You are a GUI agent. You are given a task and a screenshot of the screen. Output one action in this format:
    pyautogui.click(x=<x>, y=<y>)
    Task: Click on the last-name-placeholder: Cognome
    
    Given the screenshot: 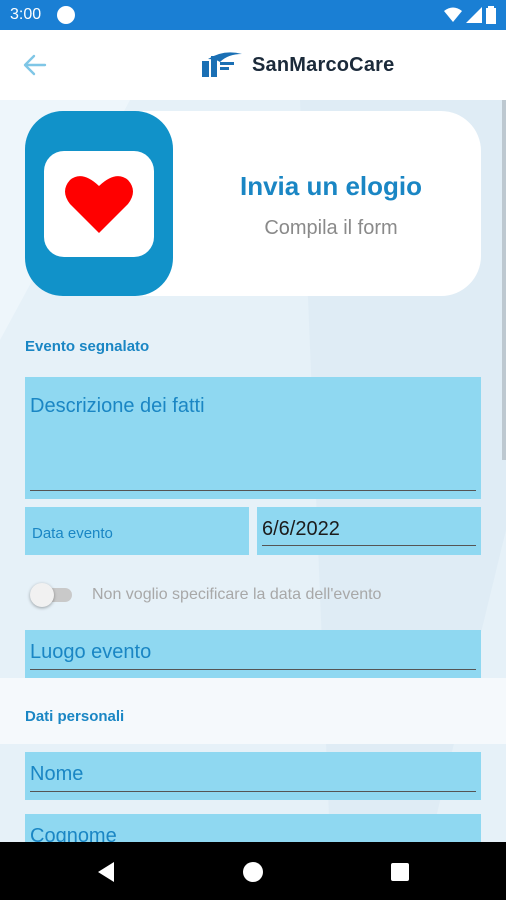 What is the action you would take?
    pyautogui.click(x=73, y=833)
    